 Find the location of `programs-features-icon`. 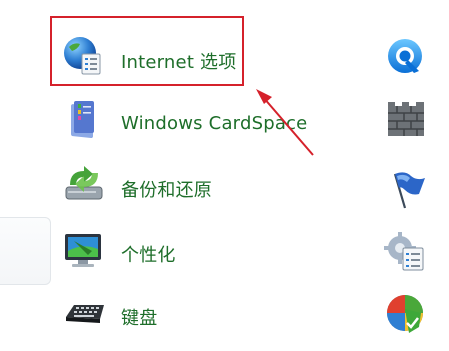

programs-features-icon is located at coordinates (406, 253).